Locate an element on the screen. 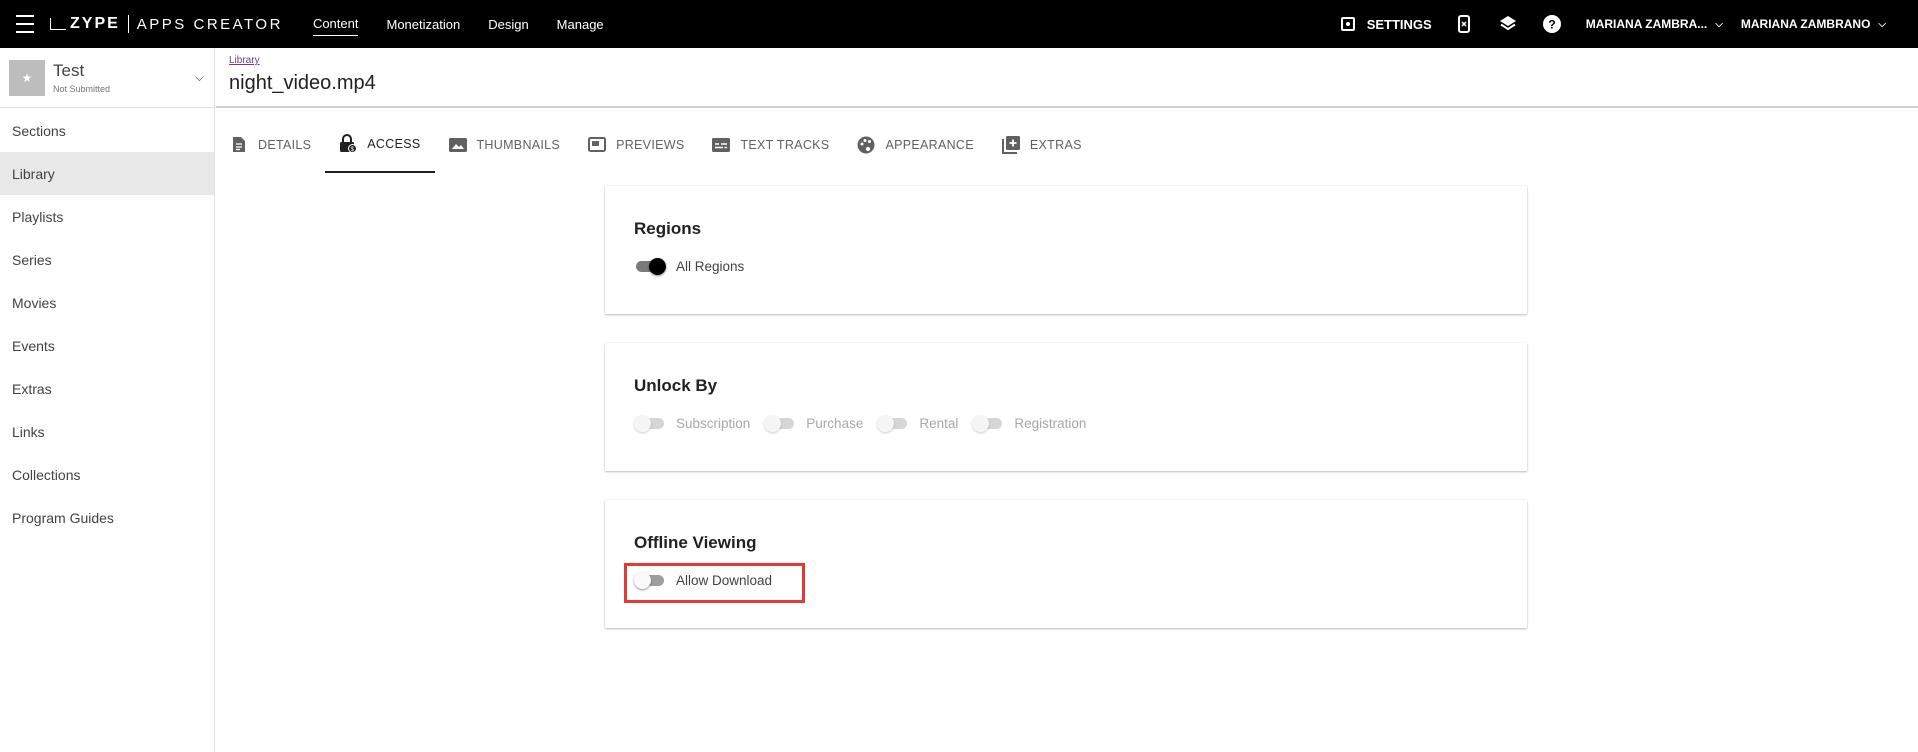  palette-icon is located at coordinates (866, 145).